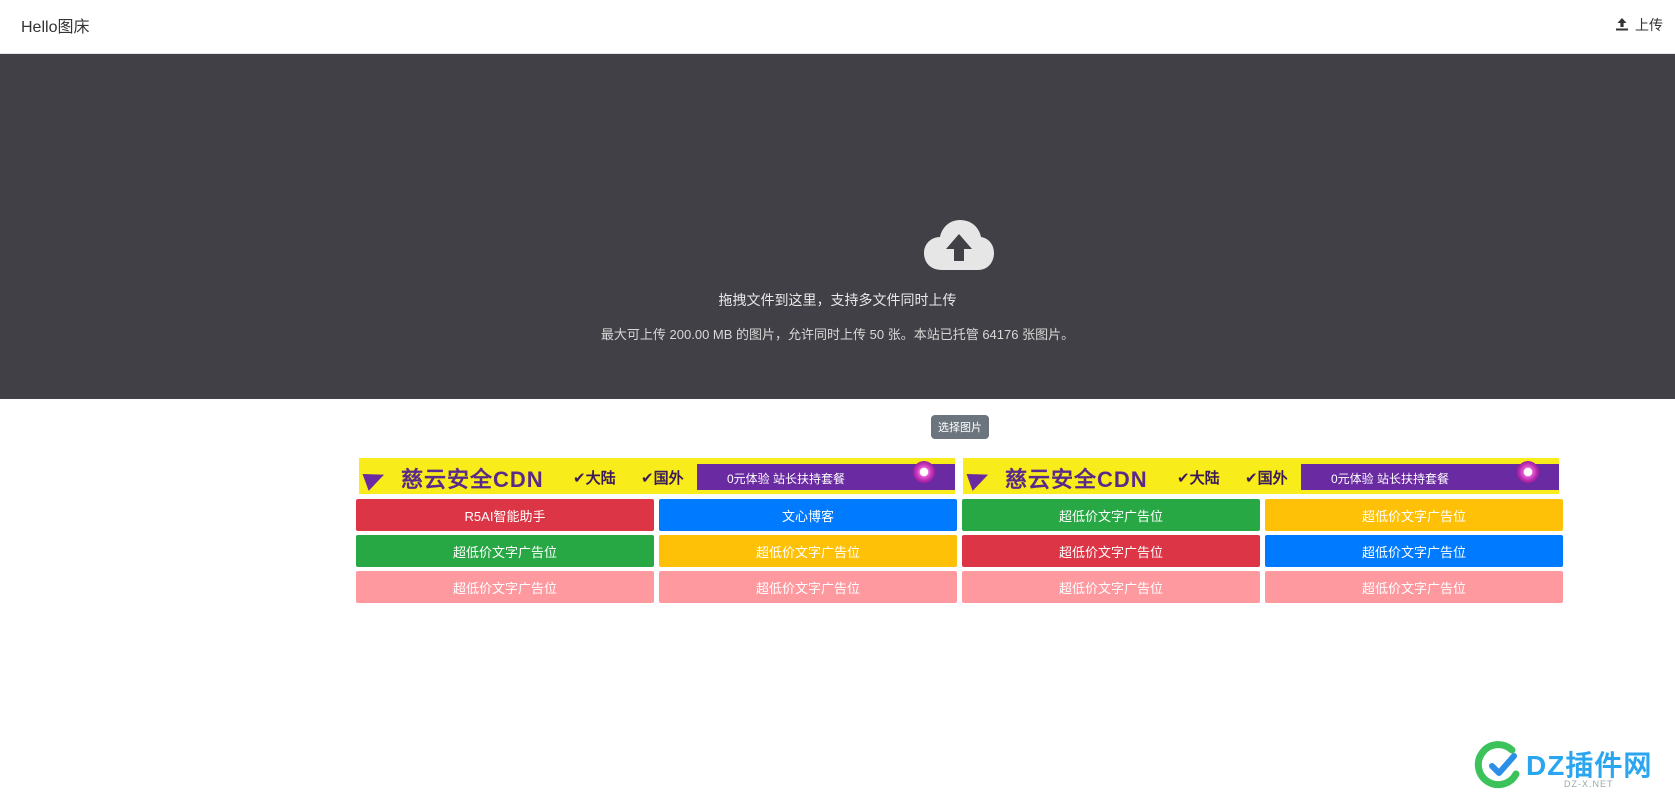 The width and height of the screenshot is (1675, 806). What do you see at coordinates (837, 27) in the screenshot?
I see `top-navbar: Hello图床 上传` at bounding box center [837, 27].